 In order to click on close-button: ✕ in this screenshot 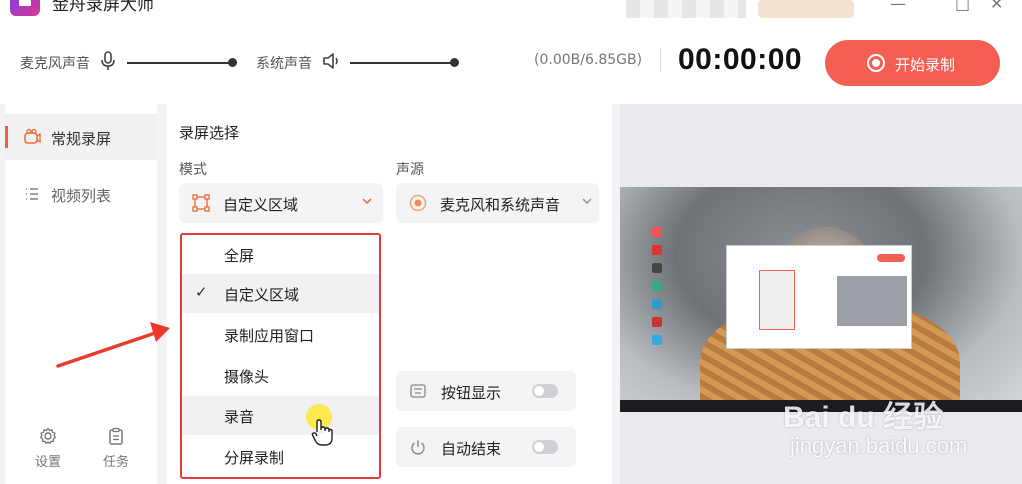, I will do `click(996, 6)`.